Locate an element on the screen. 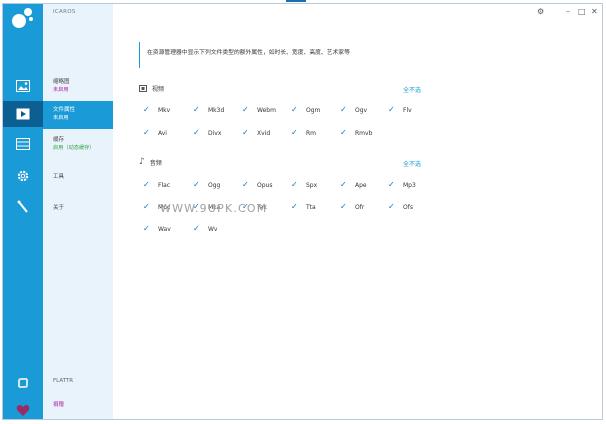 Image resolution: width=606 pixels, height=424 pixels. checkbox-flac: ✓ Flac is located at coordinates (156, 185).